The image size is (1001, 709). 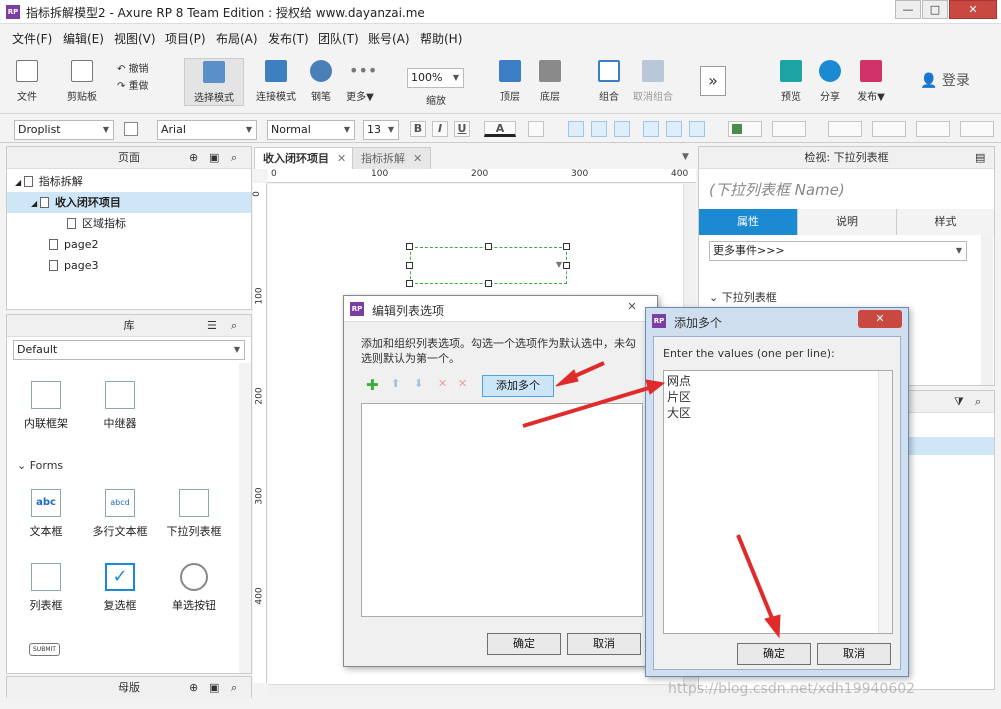 What do you see at coordinates (792, 689) in the screenshot?
I see `watermark: https://blog.csdn.net/xdh19940602` at bounding box center [792, 689].